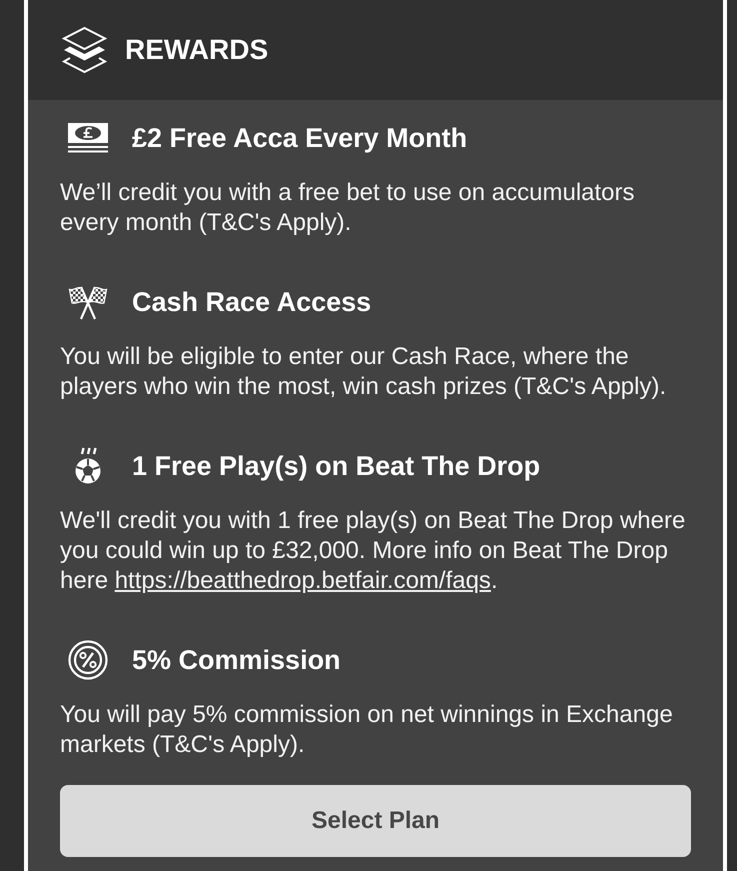 This screenshot has height=871, width=737. What do you see at coordinates (375, 821) in the screenshot?
I see `select-plan-button: Select Plan` at bounding box center [375, 821].